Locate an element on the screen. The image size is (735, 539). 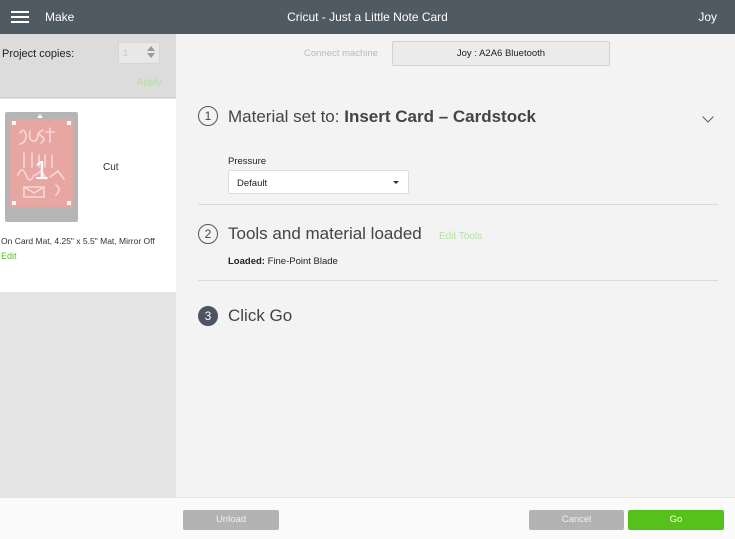
dropdown-caret-icon is located at coordinates (396, 182).